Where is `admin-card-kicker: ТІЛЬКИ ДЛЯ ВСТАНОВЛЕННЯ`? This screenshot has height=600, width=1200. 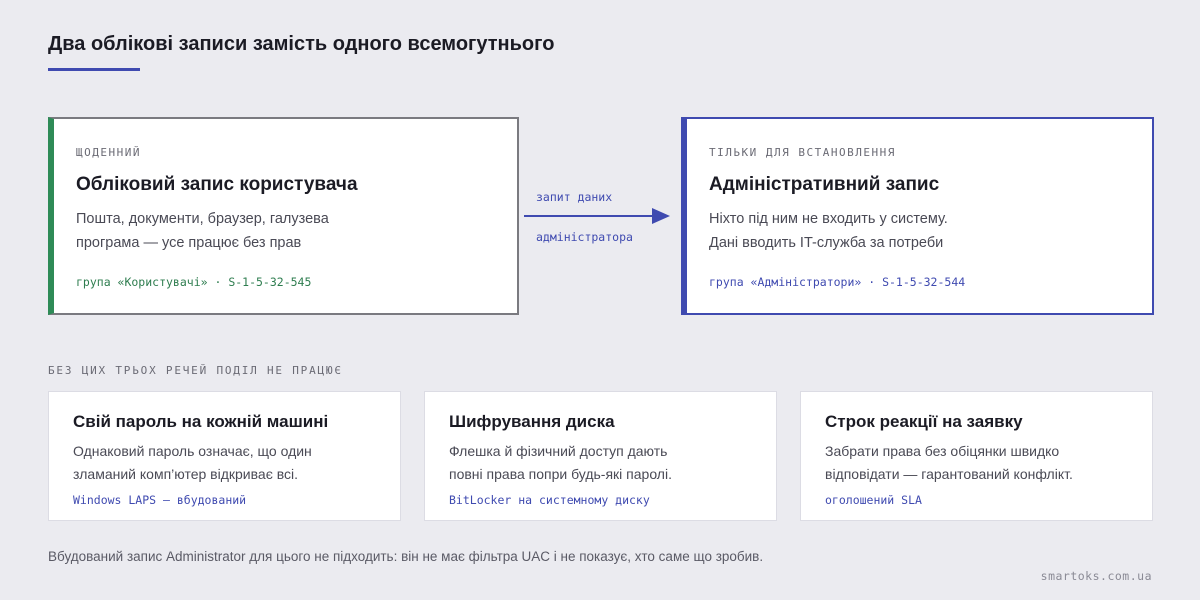
admin-card-kicker: ТІЛЬКИ ДЛЯ ВСТАНОВЛЕННЯ is located at coordinates (802, 152).